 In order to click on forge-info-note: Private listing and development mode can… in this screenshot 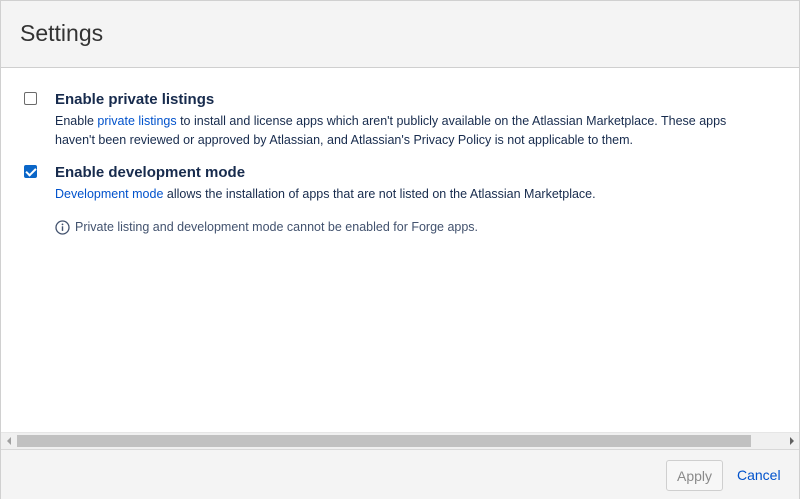, I will do `click(266, 227)`.